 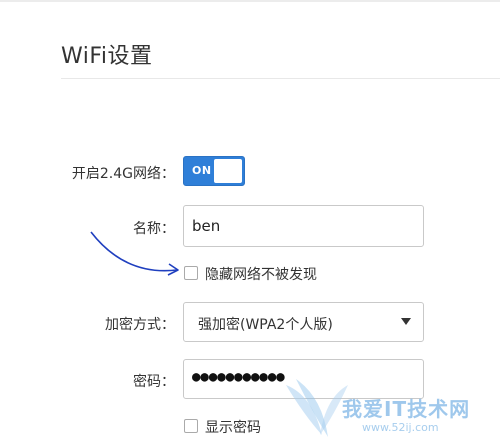 What do you see at coordinates (400, 427) in the screenshot?
I see `watermark-url: www.52ij.com` at bounding box center [400, 427].